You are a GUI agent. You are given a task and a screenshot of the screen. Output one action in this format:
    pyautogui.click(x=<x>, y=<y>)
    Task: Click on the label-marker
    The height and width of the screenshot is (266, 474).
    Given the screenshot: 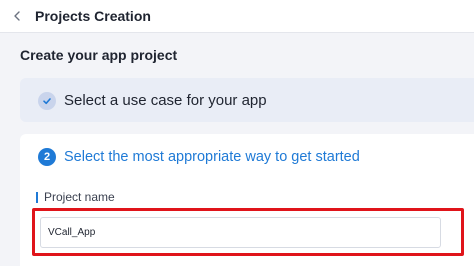 What is the action you would take?
    pyautogui.click(x=37, y=197)
    